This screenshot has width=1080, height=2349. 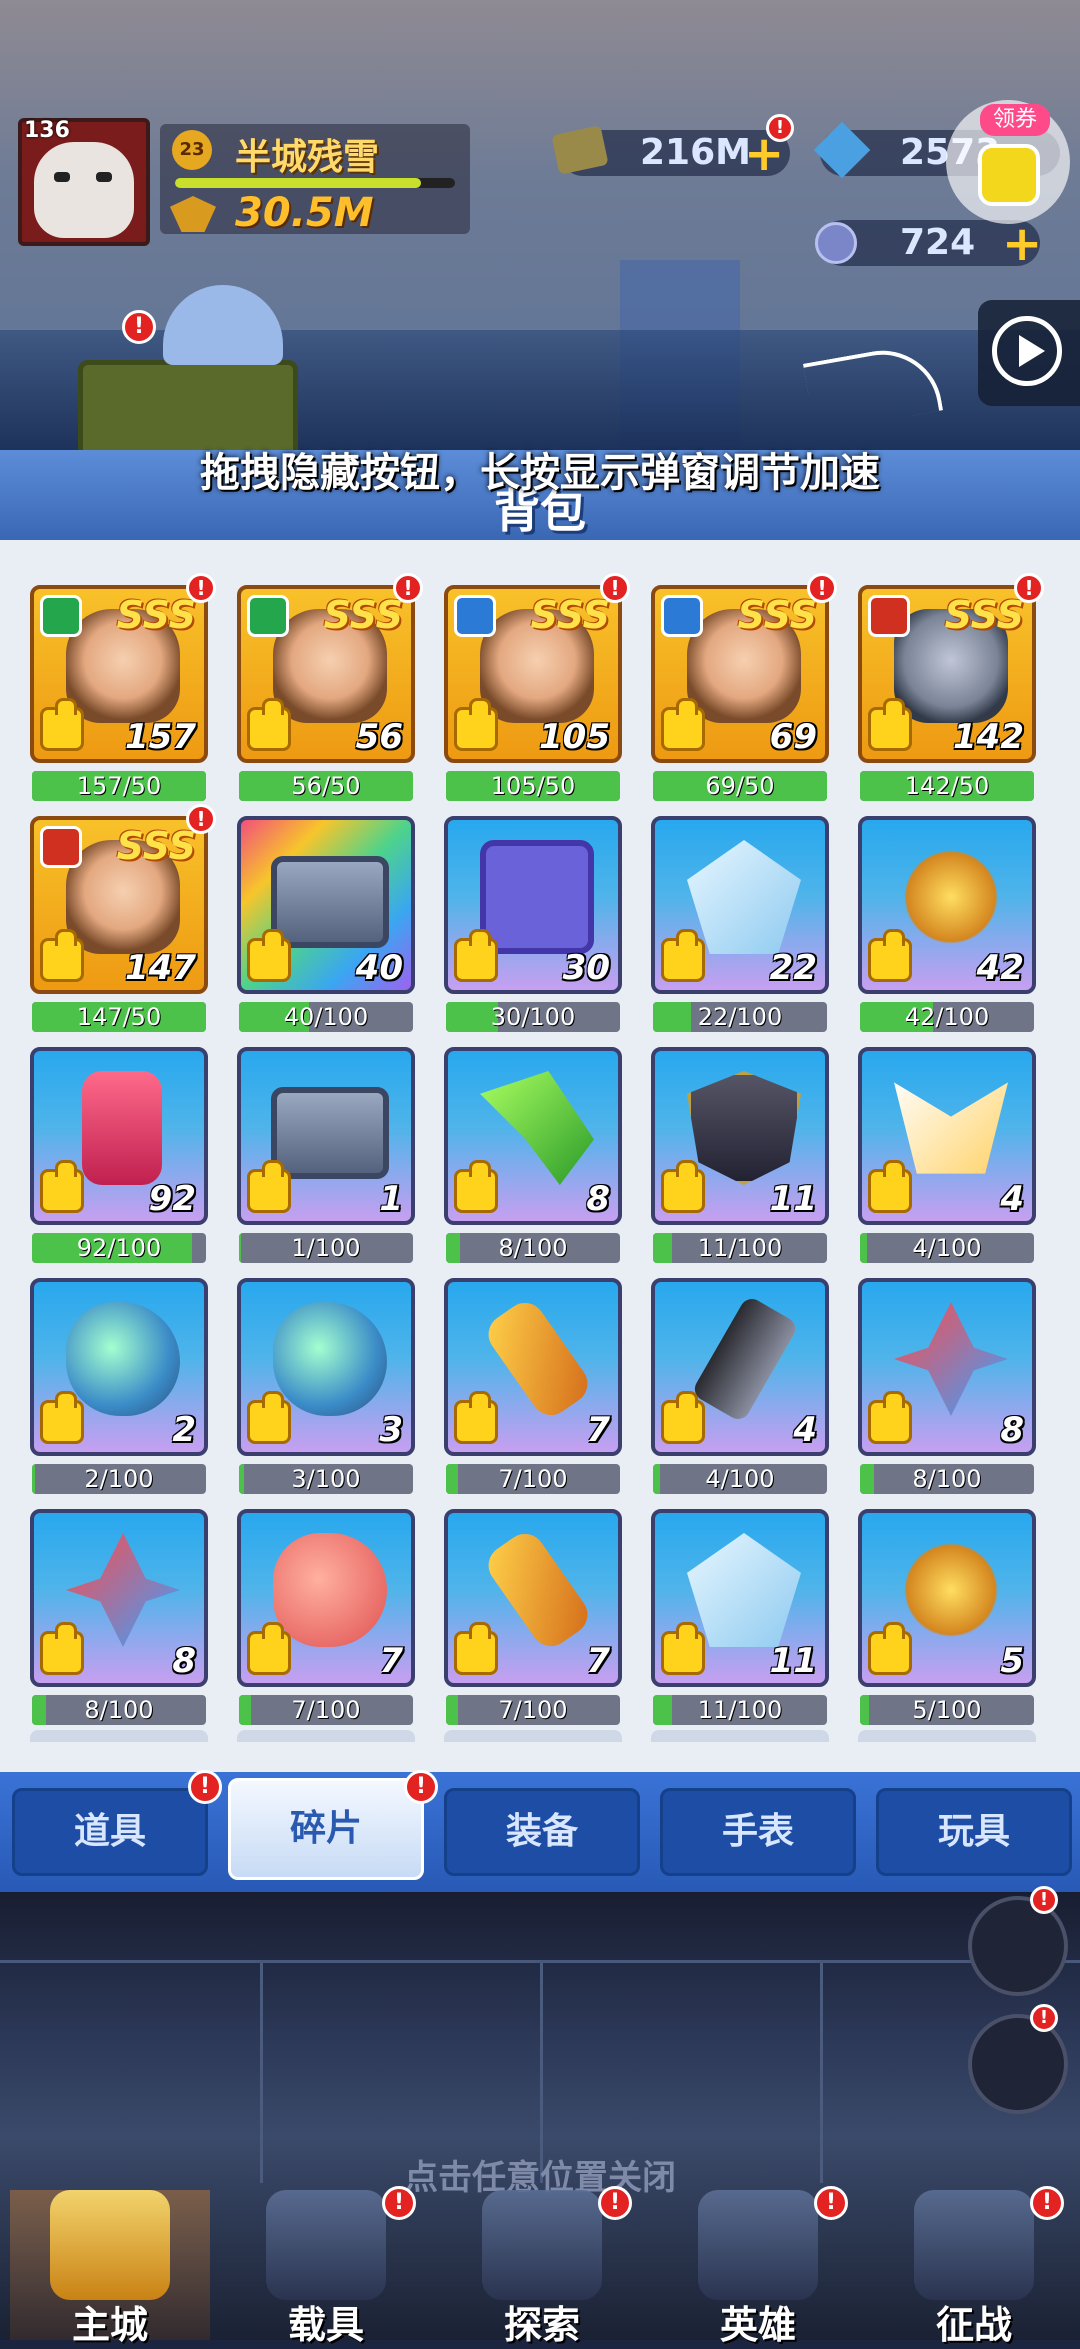 What do you see at coordinates (947, 786) in the screenshot?
I see `fragment-progress-bar: 142/50` at bounding box center [947, 786].